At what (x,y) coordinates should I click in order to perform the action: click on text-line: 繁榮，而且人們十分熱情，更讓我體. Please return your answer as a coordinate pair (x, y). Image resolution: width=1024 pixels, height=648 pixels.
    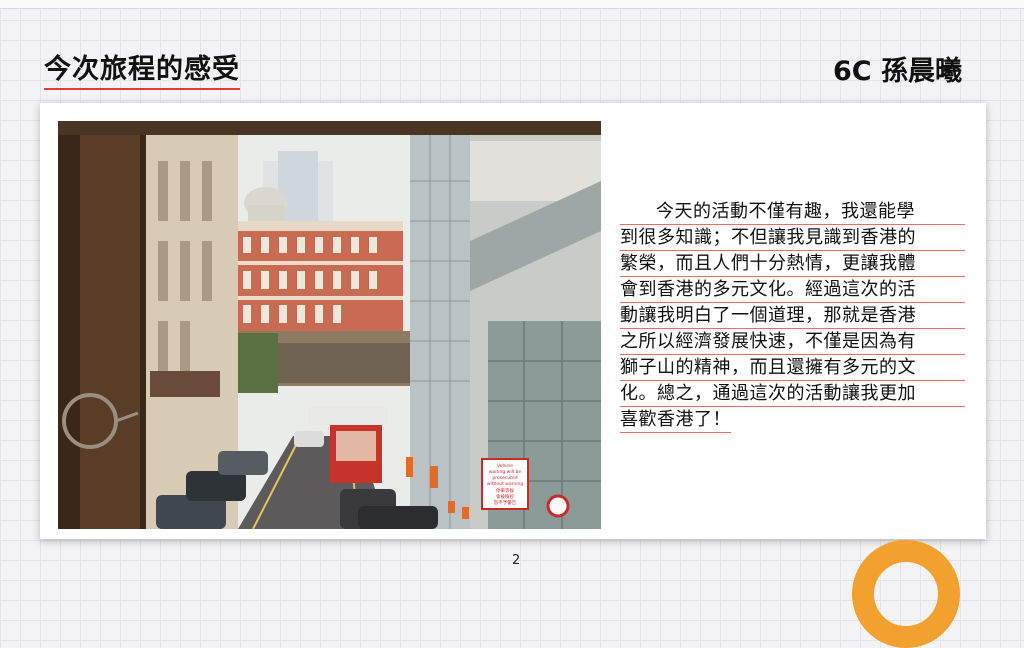
    Looking at the image, I should click on (792, 264).